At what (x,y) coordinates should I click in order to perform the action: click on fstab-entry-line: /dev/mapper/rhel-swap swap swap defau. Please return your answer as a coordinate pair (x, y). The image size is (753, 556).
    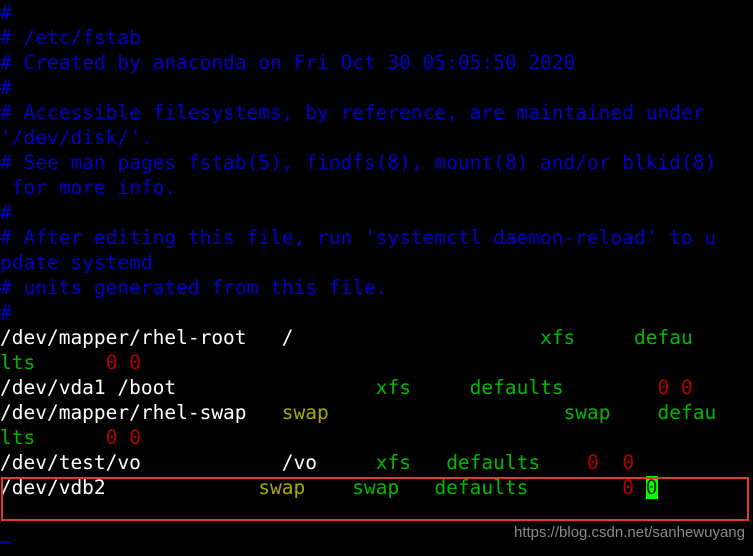
    Looking at the image, I should click on (376, 412).